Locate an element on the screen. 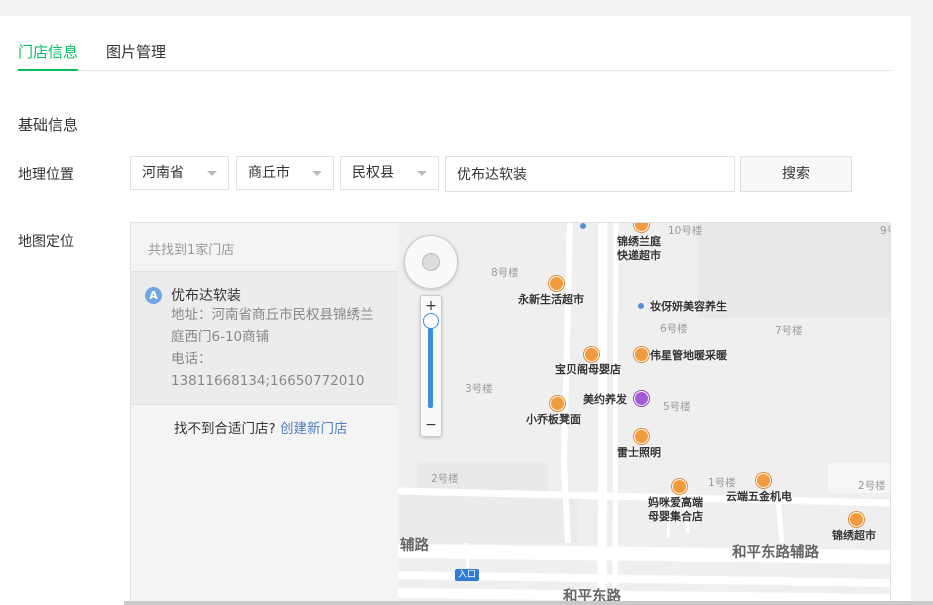  geo-location-label: 地理位置 is located at coordinates (46, 175).